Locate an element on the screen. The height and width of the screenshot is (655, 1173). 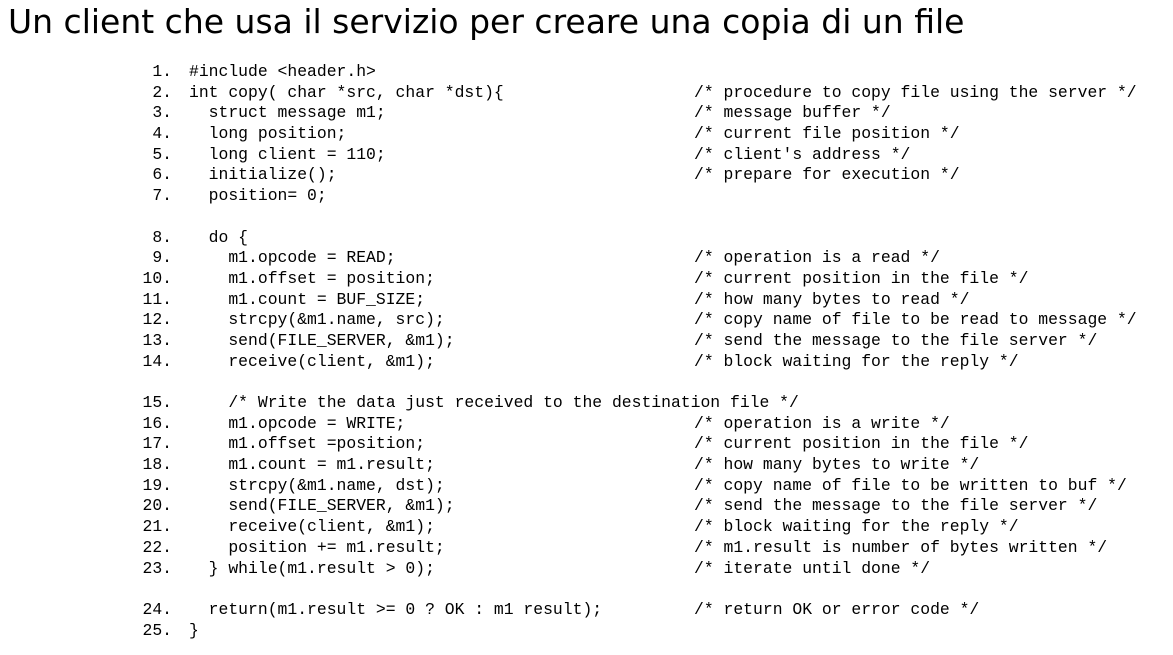
line-number: 10. is located at coordinates (157, 278).